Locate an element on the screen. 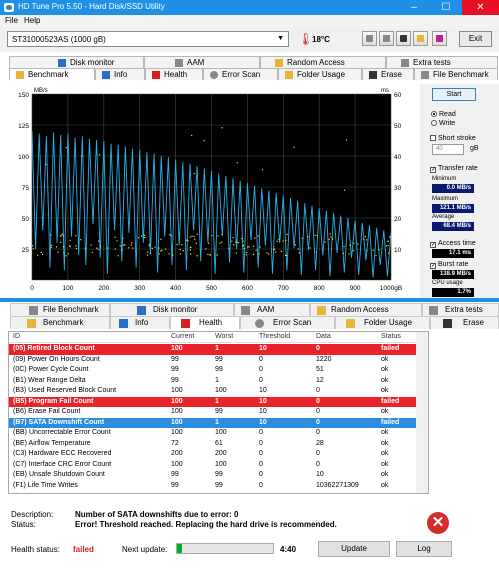 The image size is (499, 568). cell-worst: 1 is located at coordinates (217, 422).